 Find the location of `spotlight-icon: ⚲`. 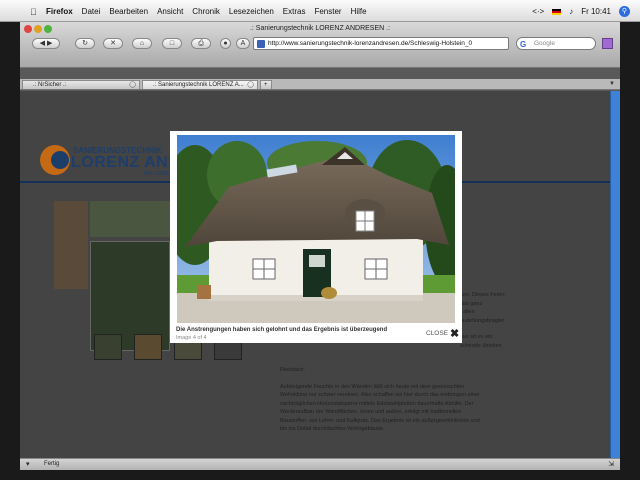

spotlight-icon: ⚲ is located at coordinates (624, 11).